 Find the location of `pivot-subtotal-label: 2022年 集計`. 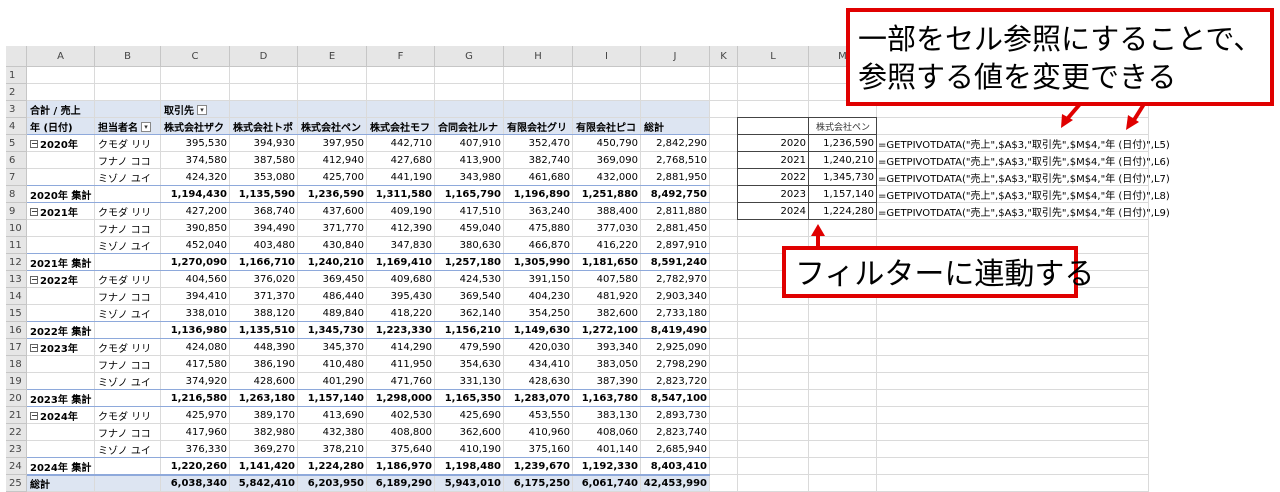

pivot-subtotal-label: 2022年 集計 is located at coordinates (94, 330).